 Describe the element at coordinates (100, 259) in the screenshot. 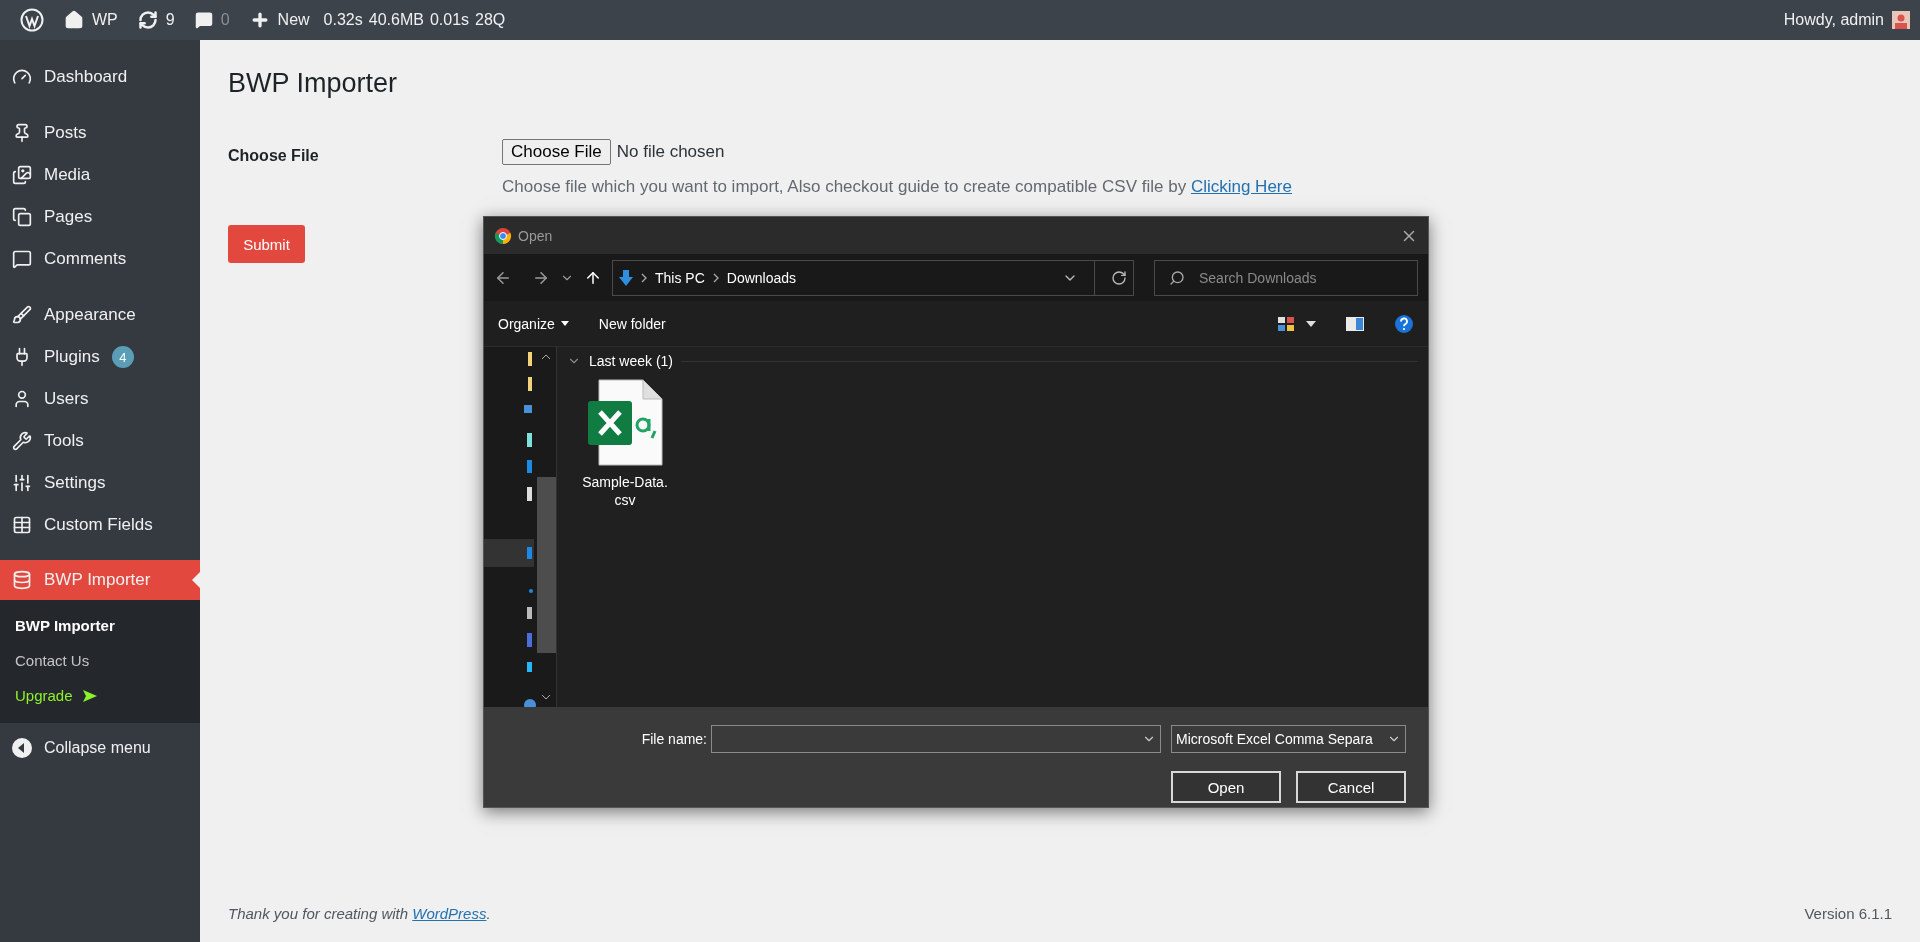

I see `menu-item: Comments` at that location.